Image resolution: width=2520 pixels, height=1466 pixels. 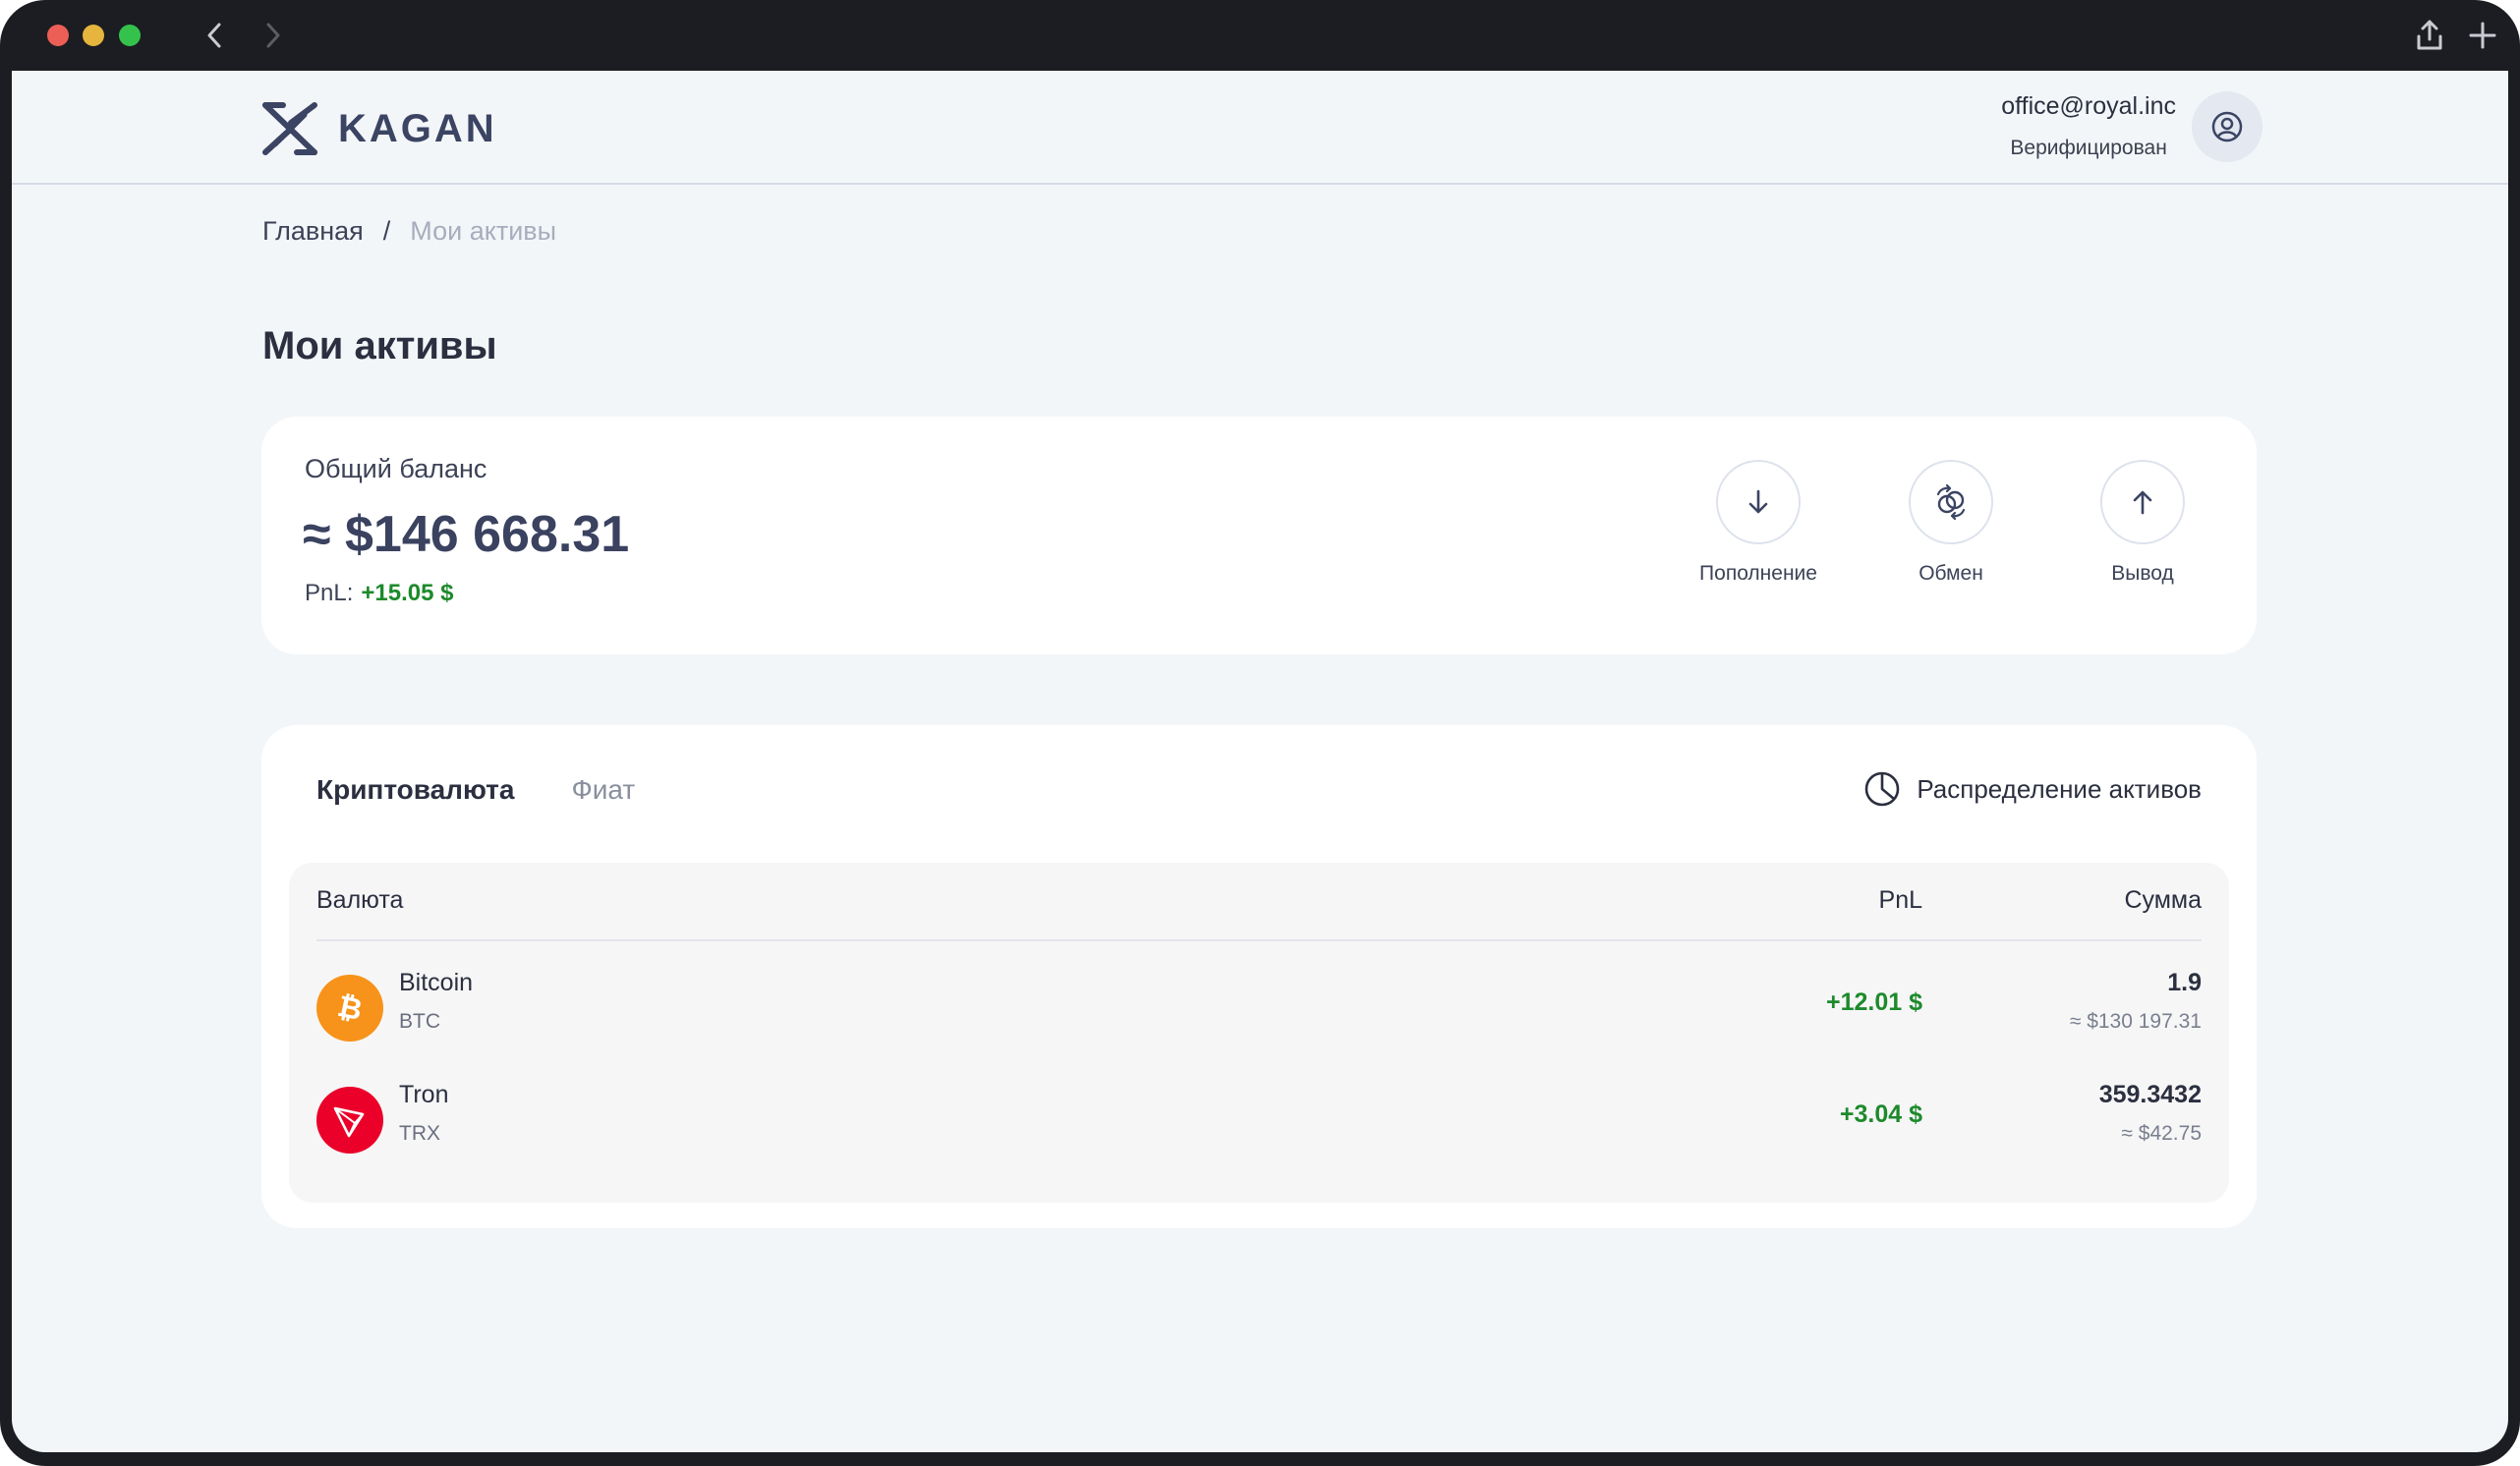 I want to click on asset-tabs: Криптовалюта Фиат, so click(x=475, y=790).